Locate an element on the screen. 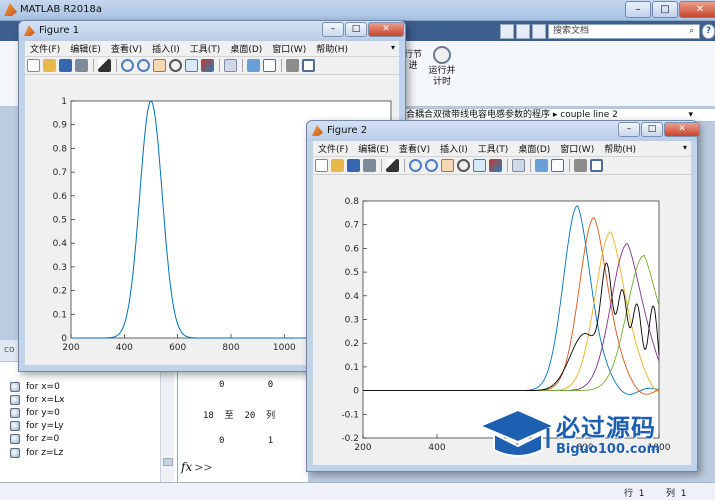 Image resolution: width=715 pixels, height=500 pixels. x-tick-label: 400 is located at coordinates (124, 348).